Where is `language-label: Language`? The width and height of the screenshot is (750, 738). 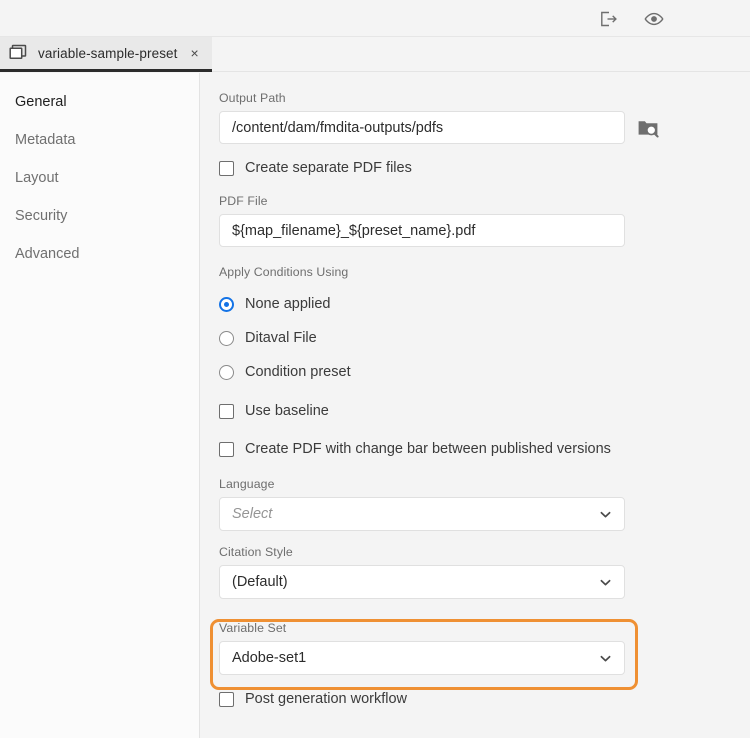
language-label: Language is located at coordinates (247, 484).